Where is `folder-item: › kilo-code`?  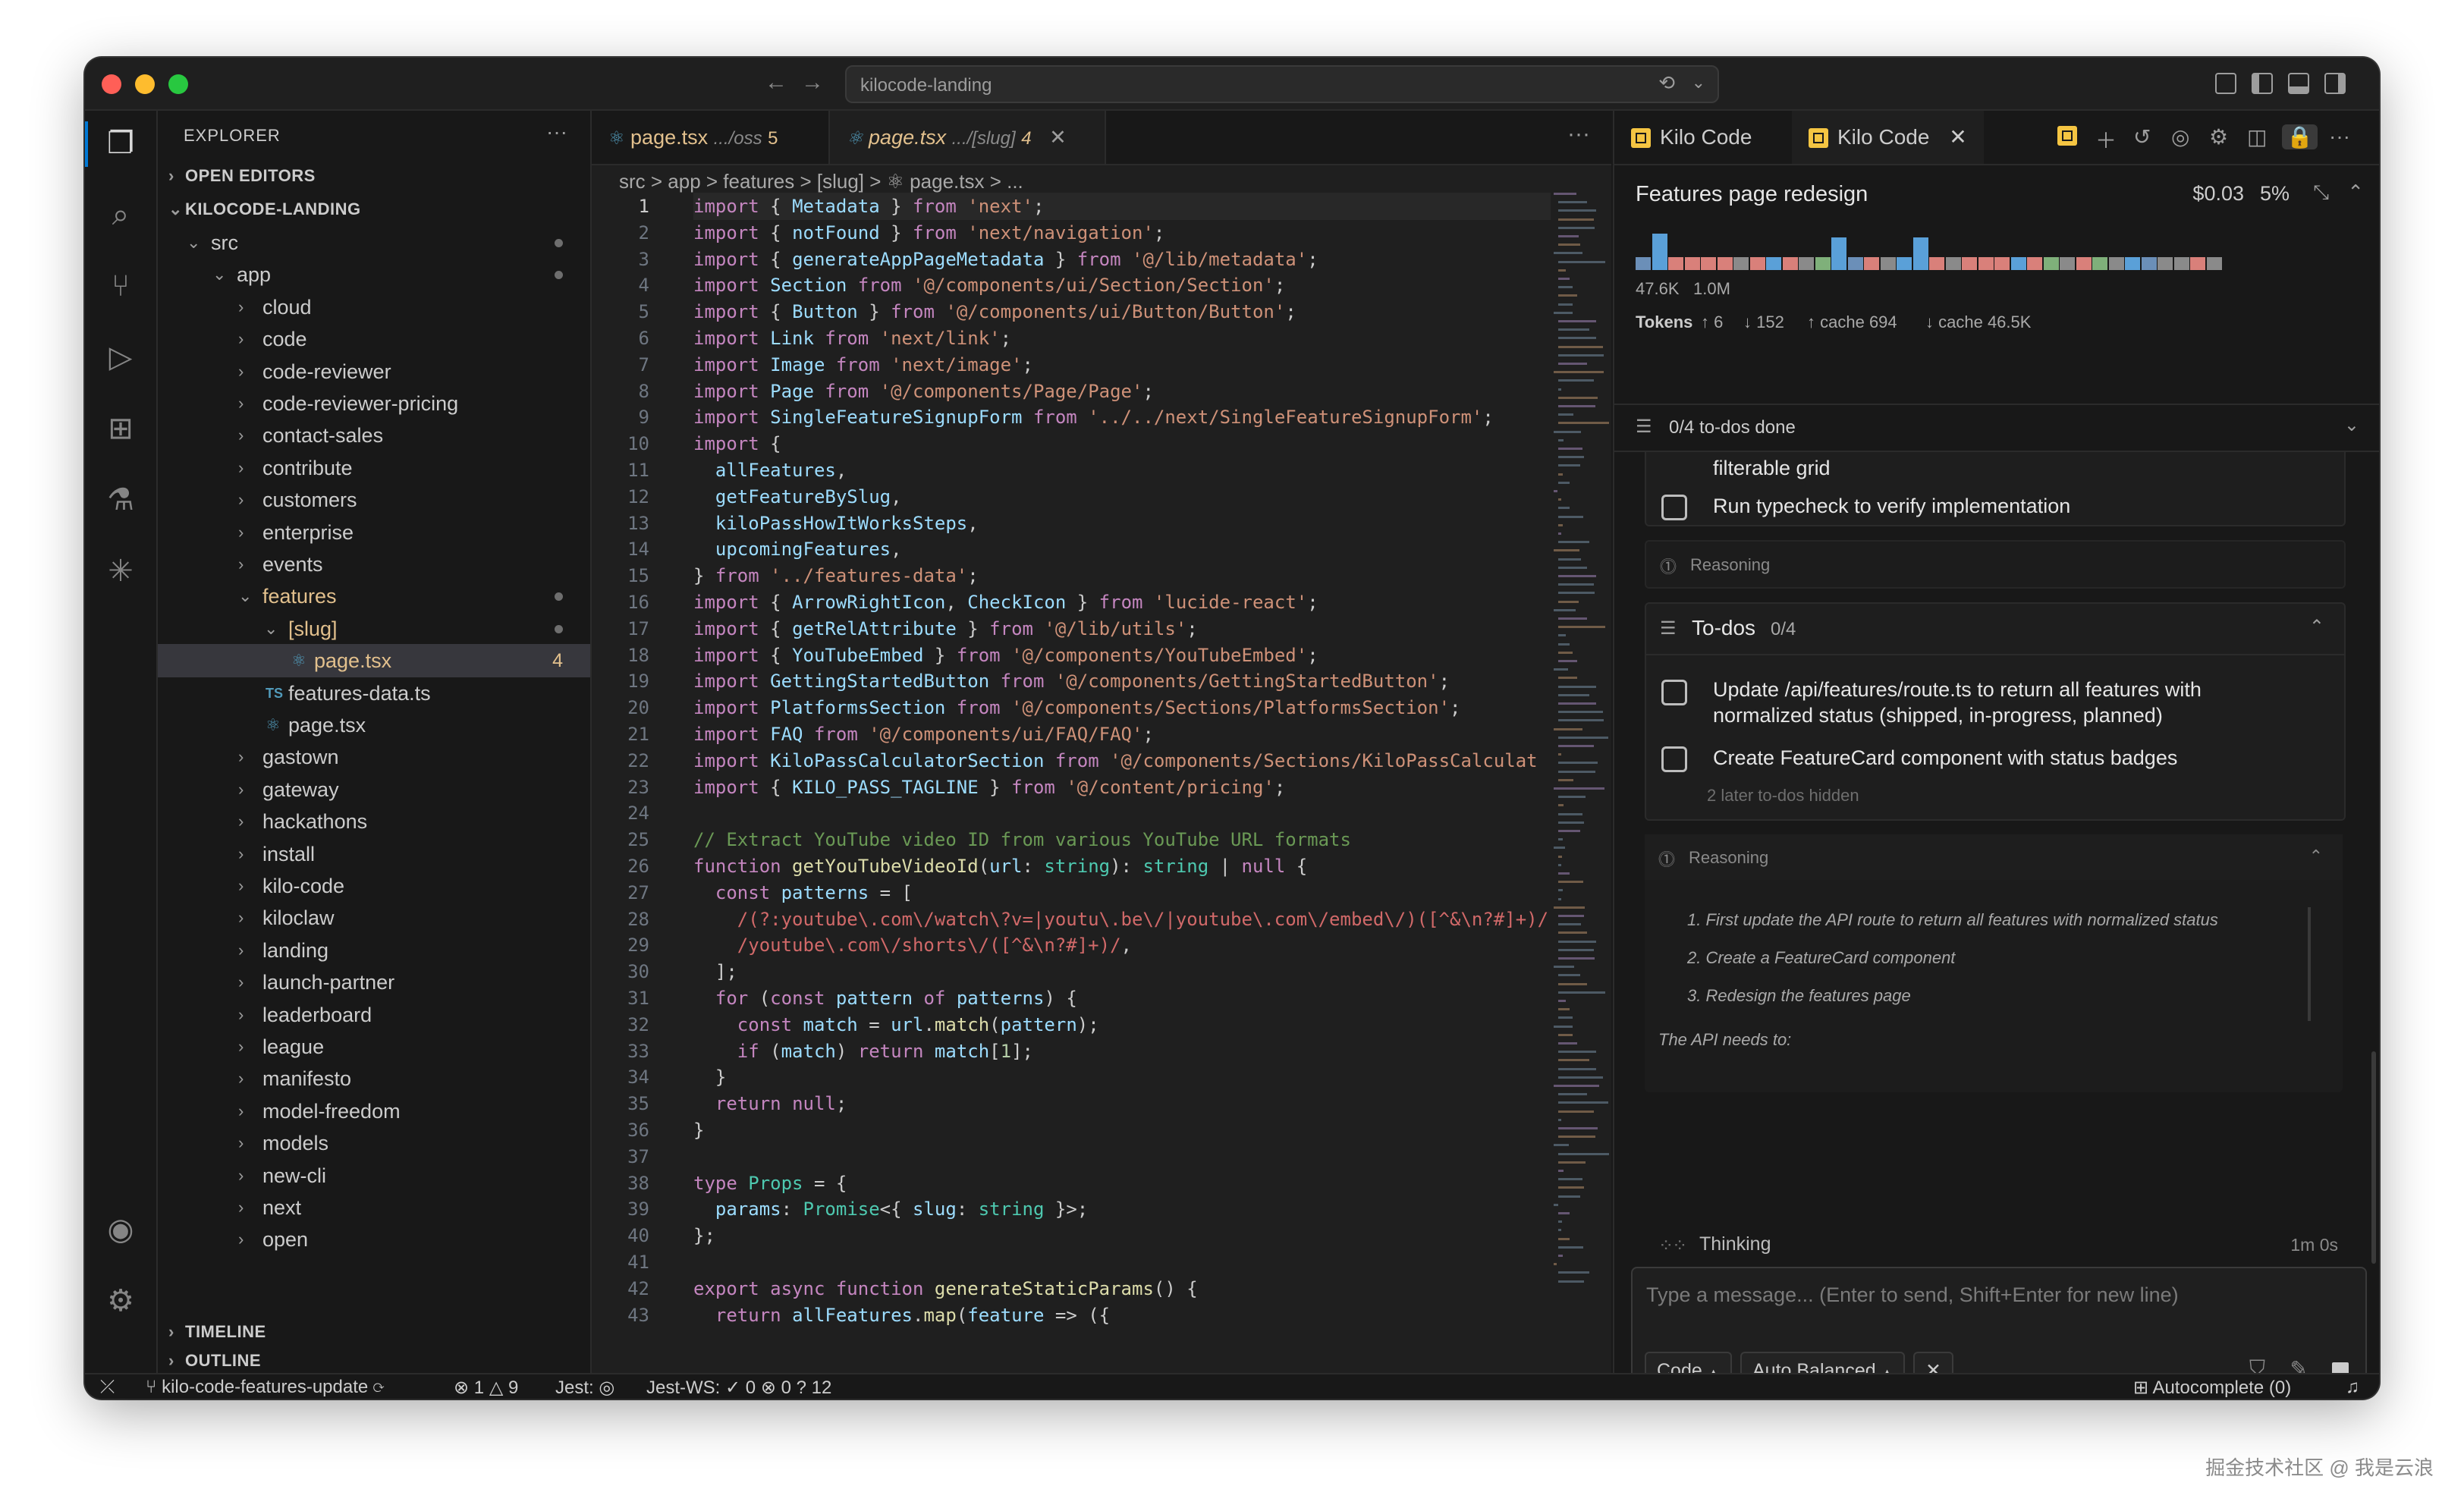 folder-item: › kilo-code is located at coordinates (374, 886).